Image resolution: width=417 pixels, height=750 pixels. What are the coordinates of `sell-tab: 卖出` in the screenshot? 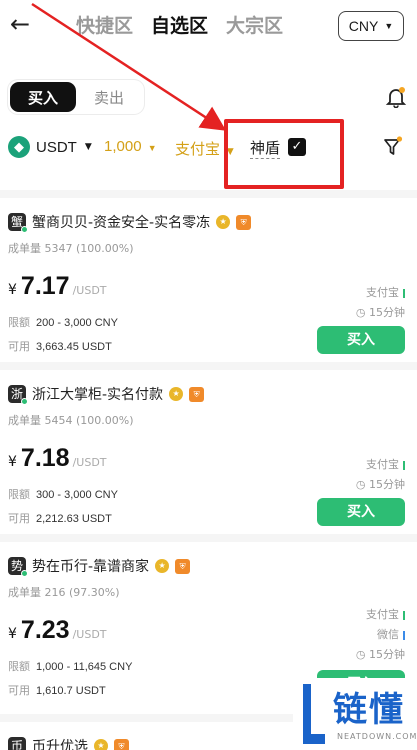 It's located at (109, 97).